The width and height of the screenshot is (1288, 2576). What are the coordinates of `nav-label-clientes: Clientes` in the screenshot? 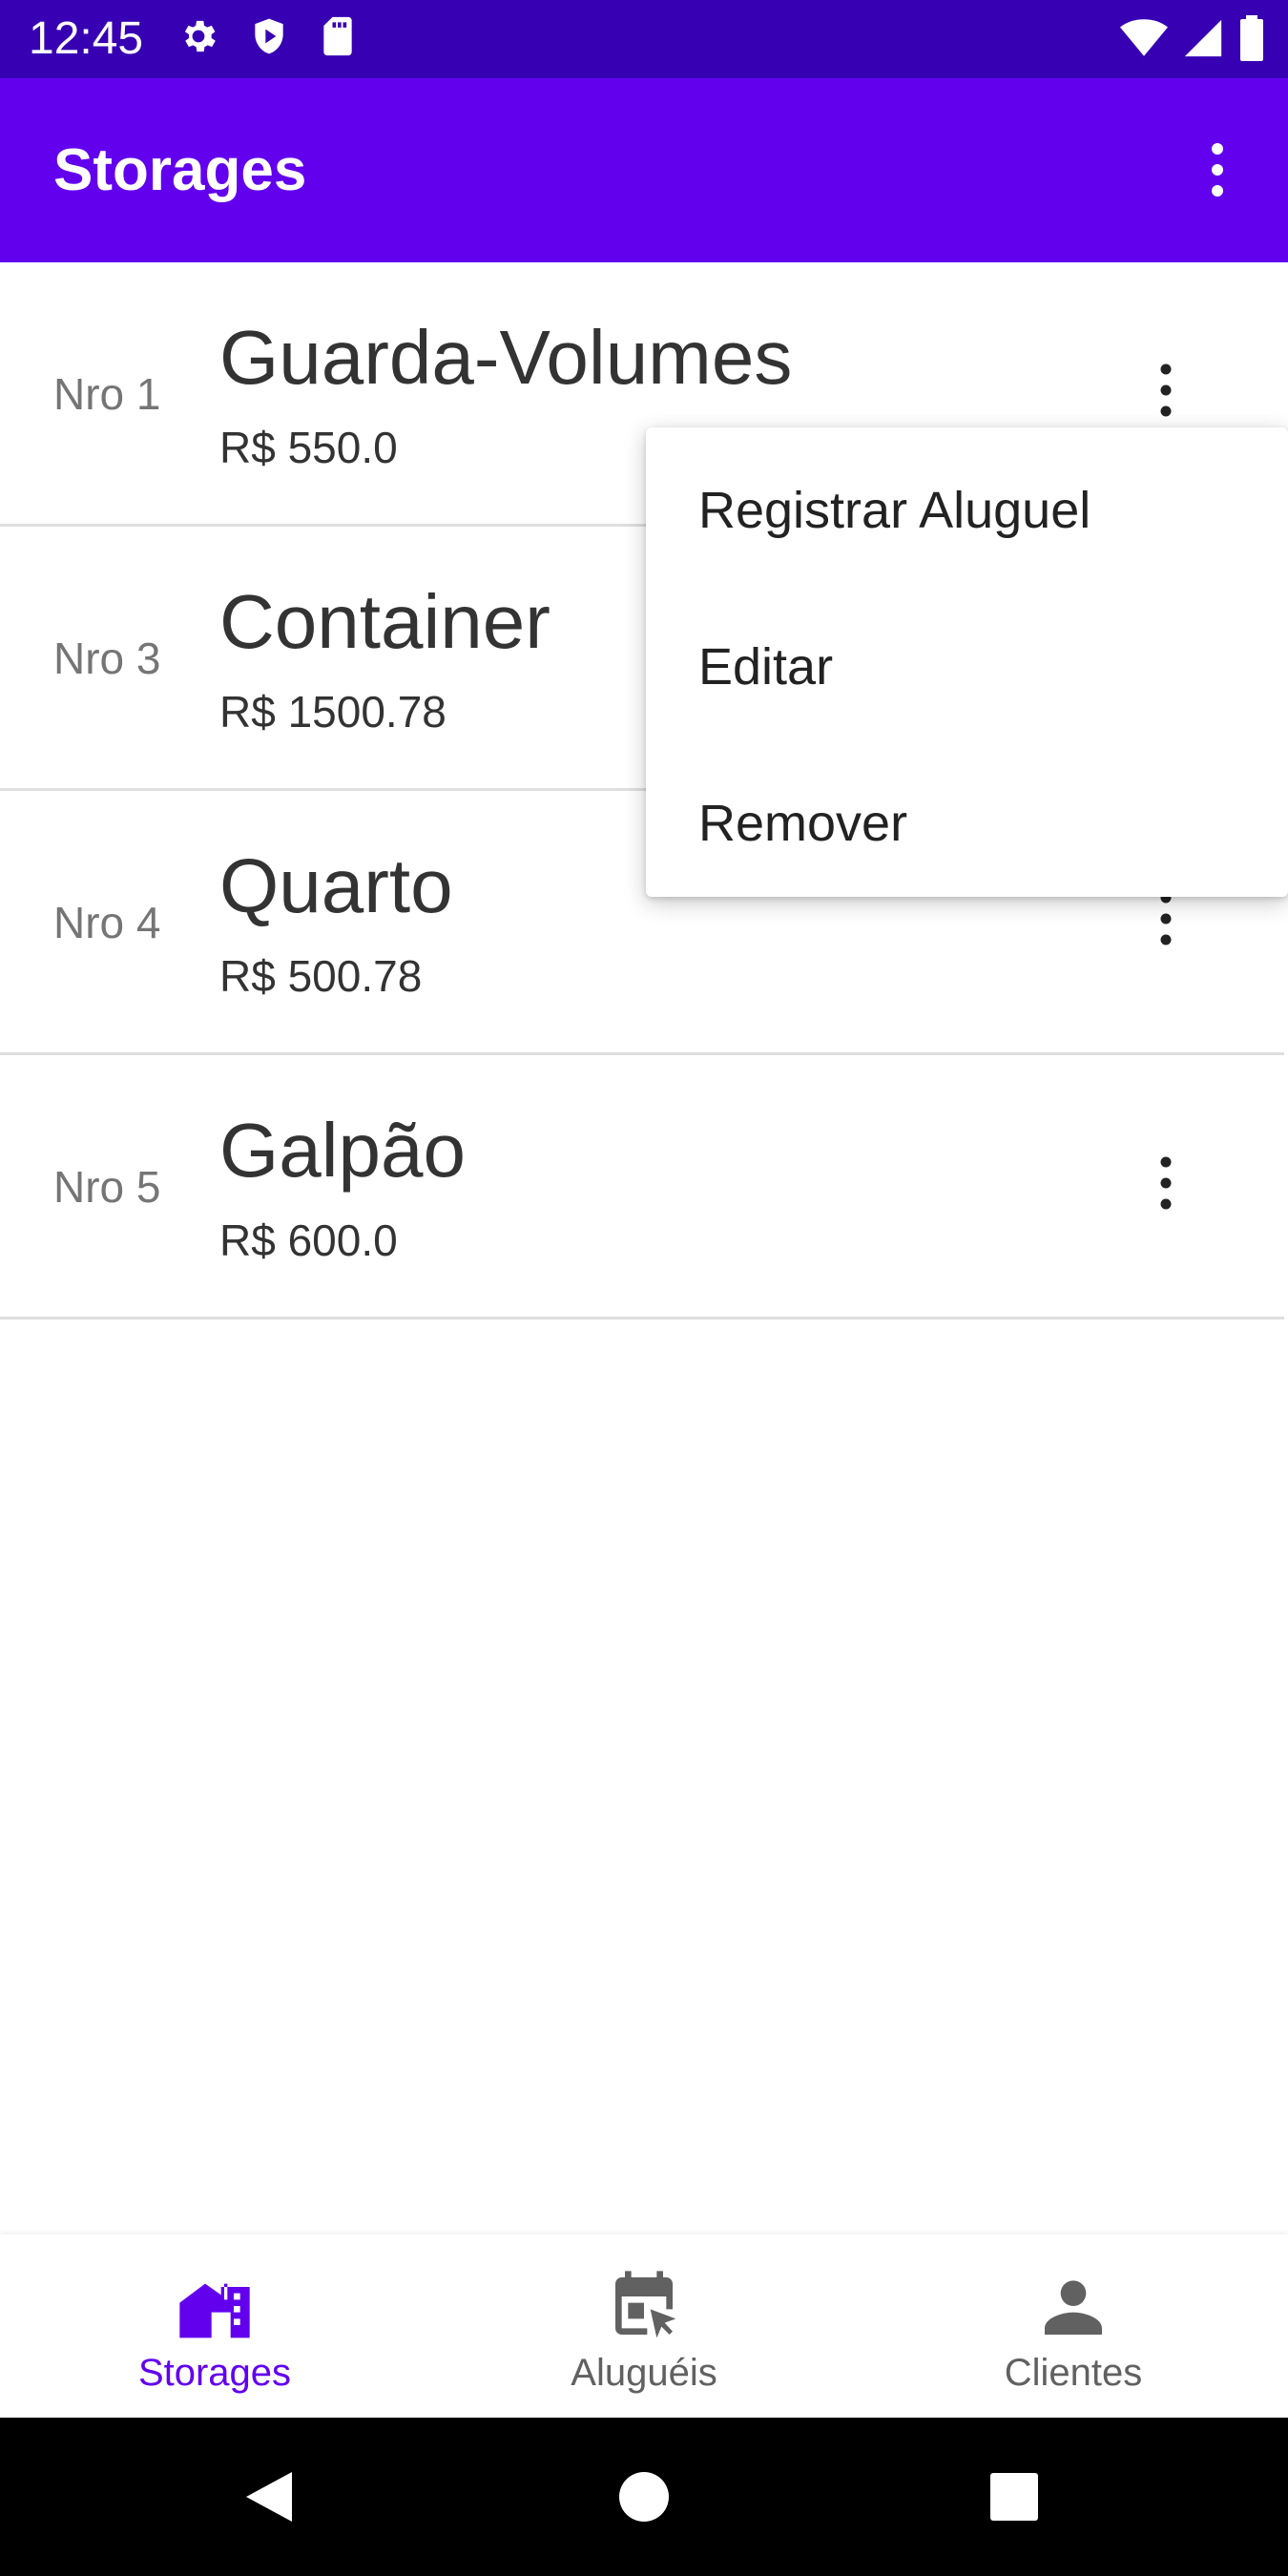 It's located at (1073, 2373).